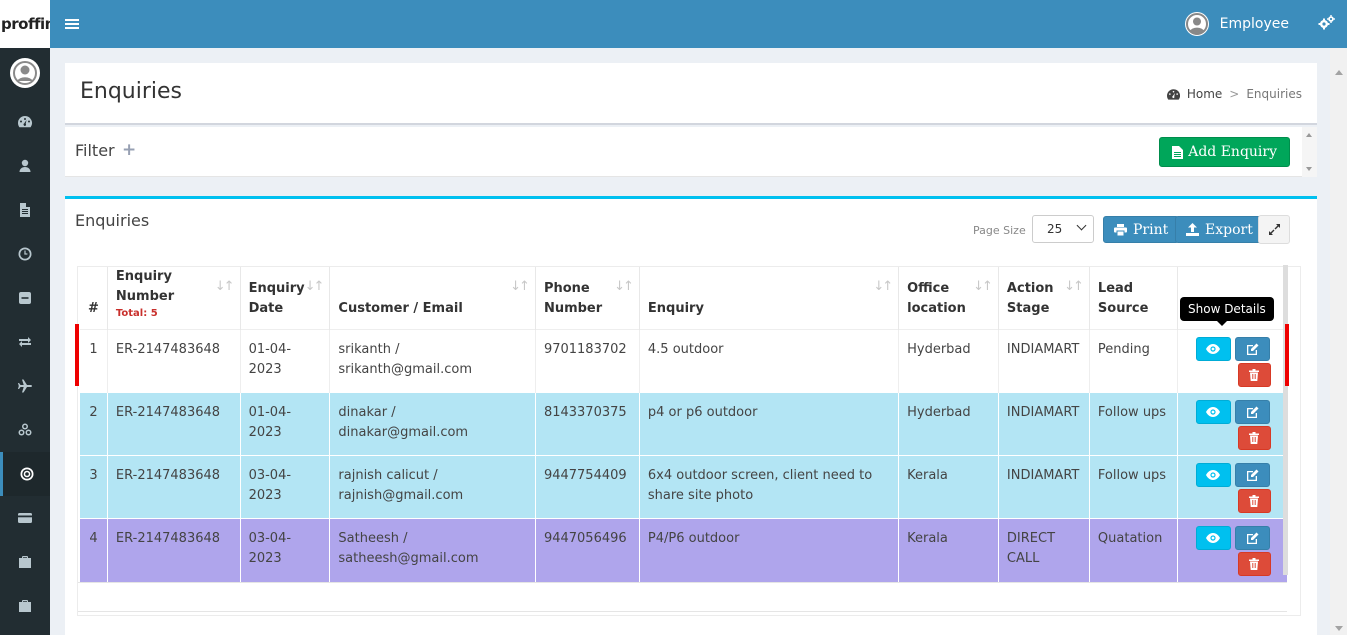 This screenshot has width=1347, height=635. What do you see at coordinates (25, 342) in the screenshot?
I see `sidebar-item-exchange` at bounding box center [25, 342].